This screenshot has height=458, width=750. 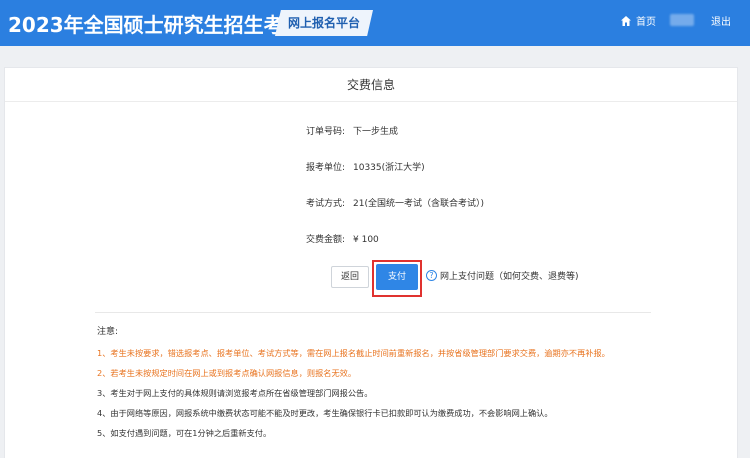 I want to click on question-icon: ?, so click(x=431, y=275).